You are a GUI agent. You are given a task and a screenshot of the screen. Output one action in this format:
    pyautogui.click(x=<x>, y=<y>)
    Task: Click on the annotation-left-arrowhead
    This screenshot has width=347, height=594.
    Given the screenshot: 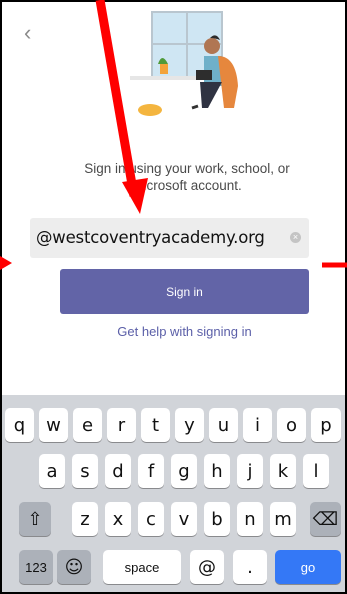 What is the action you would take?
    pyautogui.click(x=6, y=263)
    